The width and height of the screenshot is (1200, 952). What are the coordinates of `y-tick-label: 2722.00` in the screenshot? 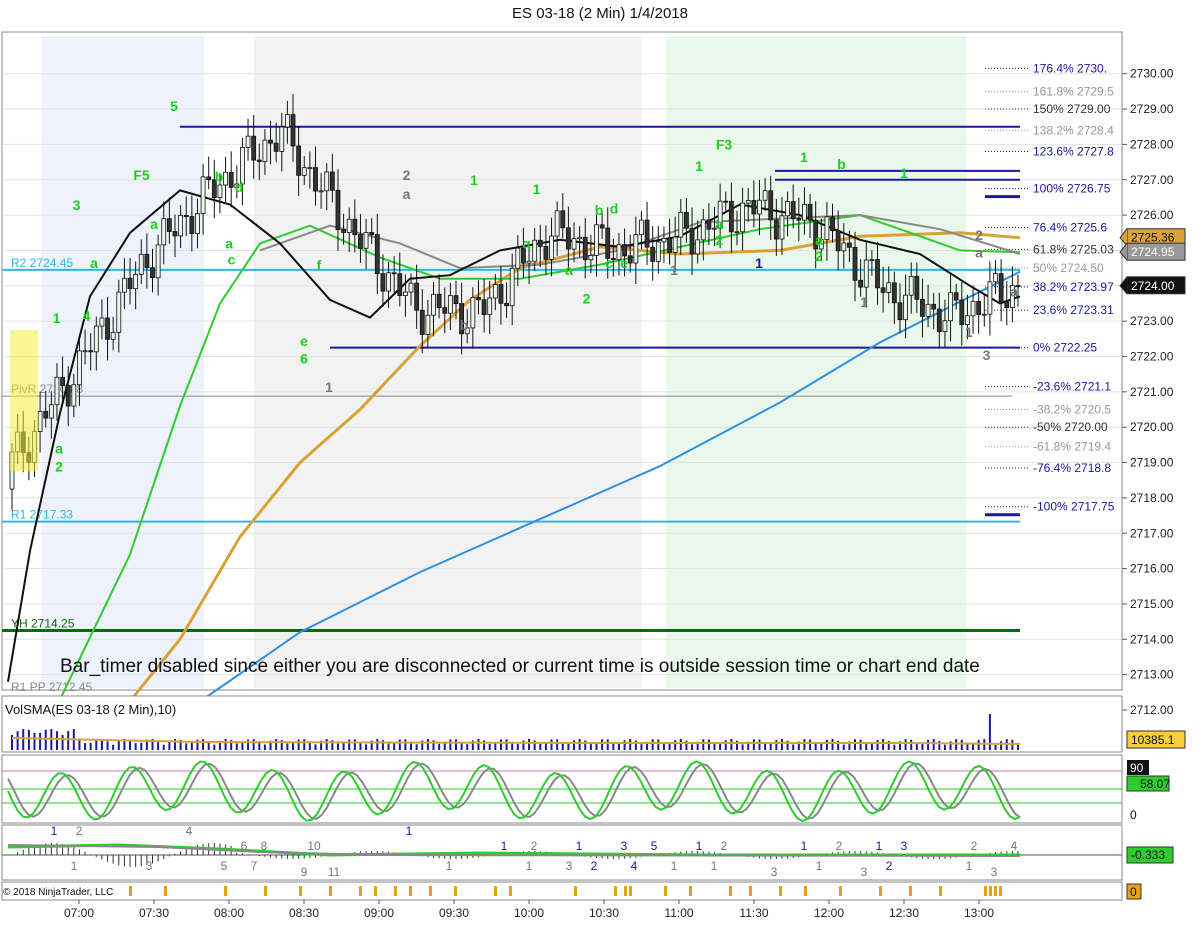 It's located at (1152, 357).